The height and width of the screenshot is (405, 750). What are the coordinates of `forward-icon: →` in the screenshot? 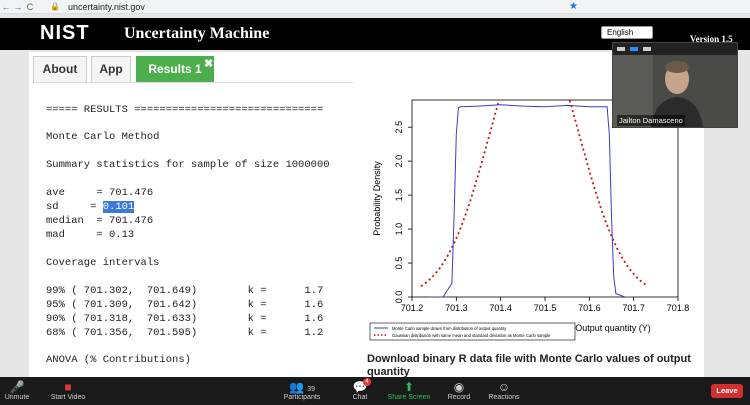 It's located at (18, 7).